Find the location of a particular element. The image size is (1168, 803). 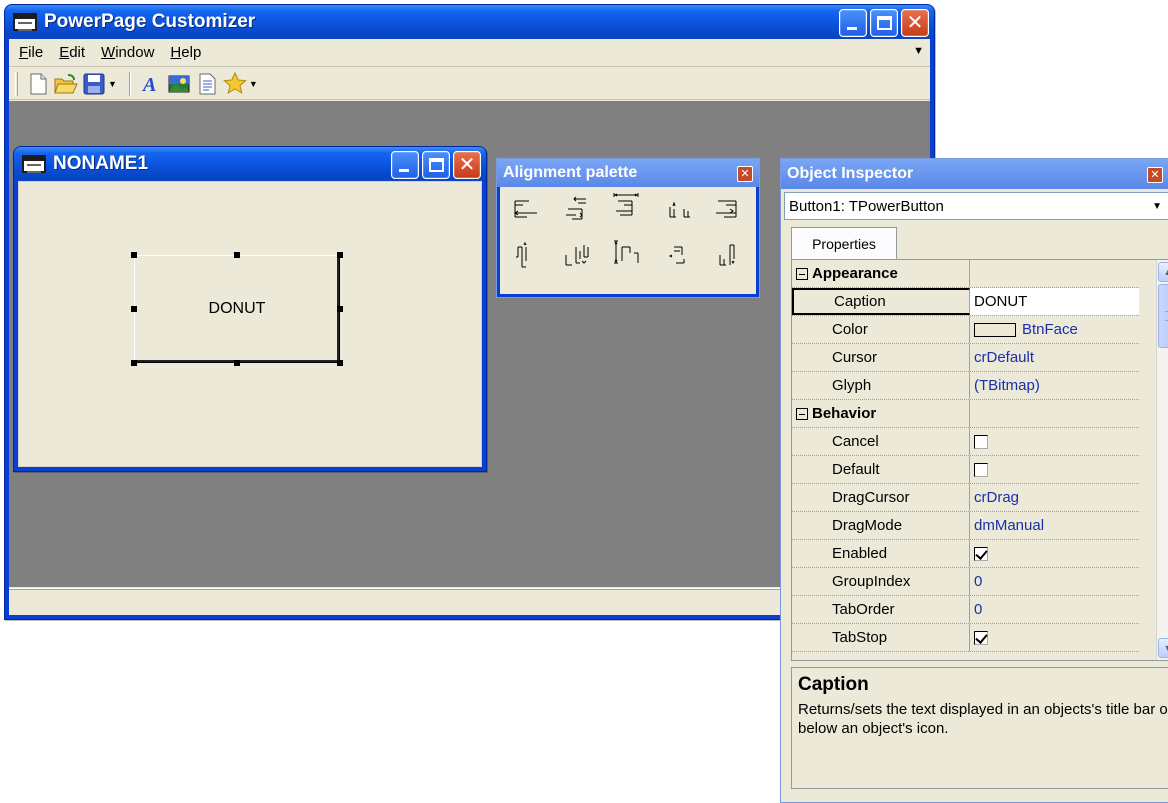

svg-text: A is located at coordinates (148, 84).